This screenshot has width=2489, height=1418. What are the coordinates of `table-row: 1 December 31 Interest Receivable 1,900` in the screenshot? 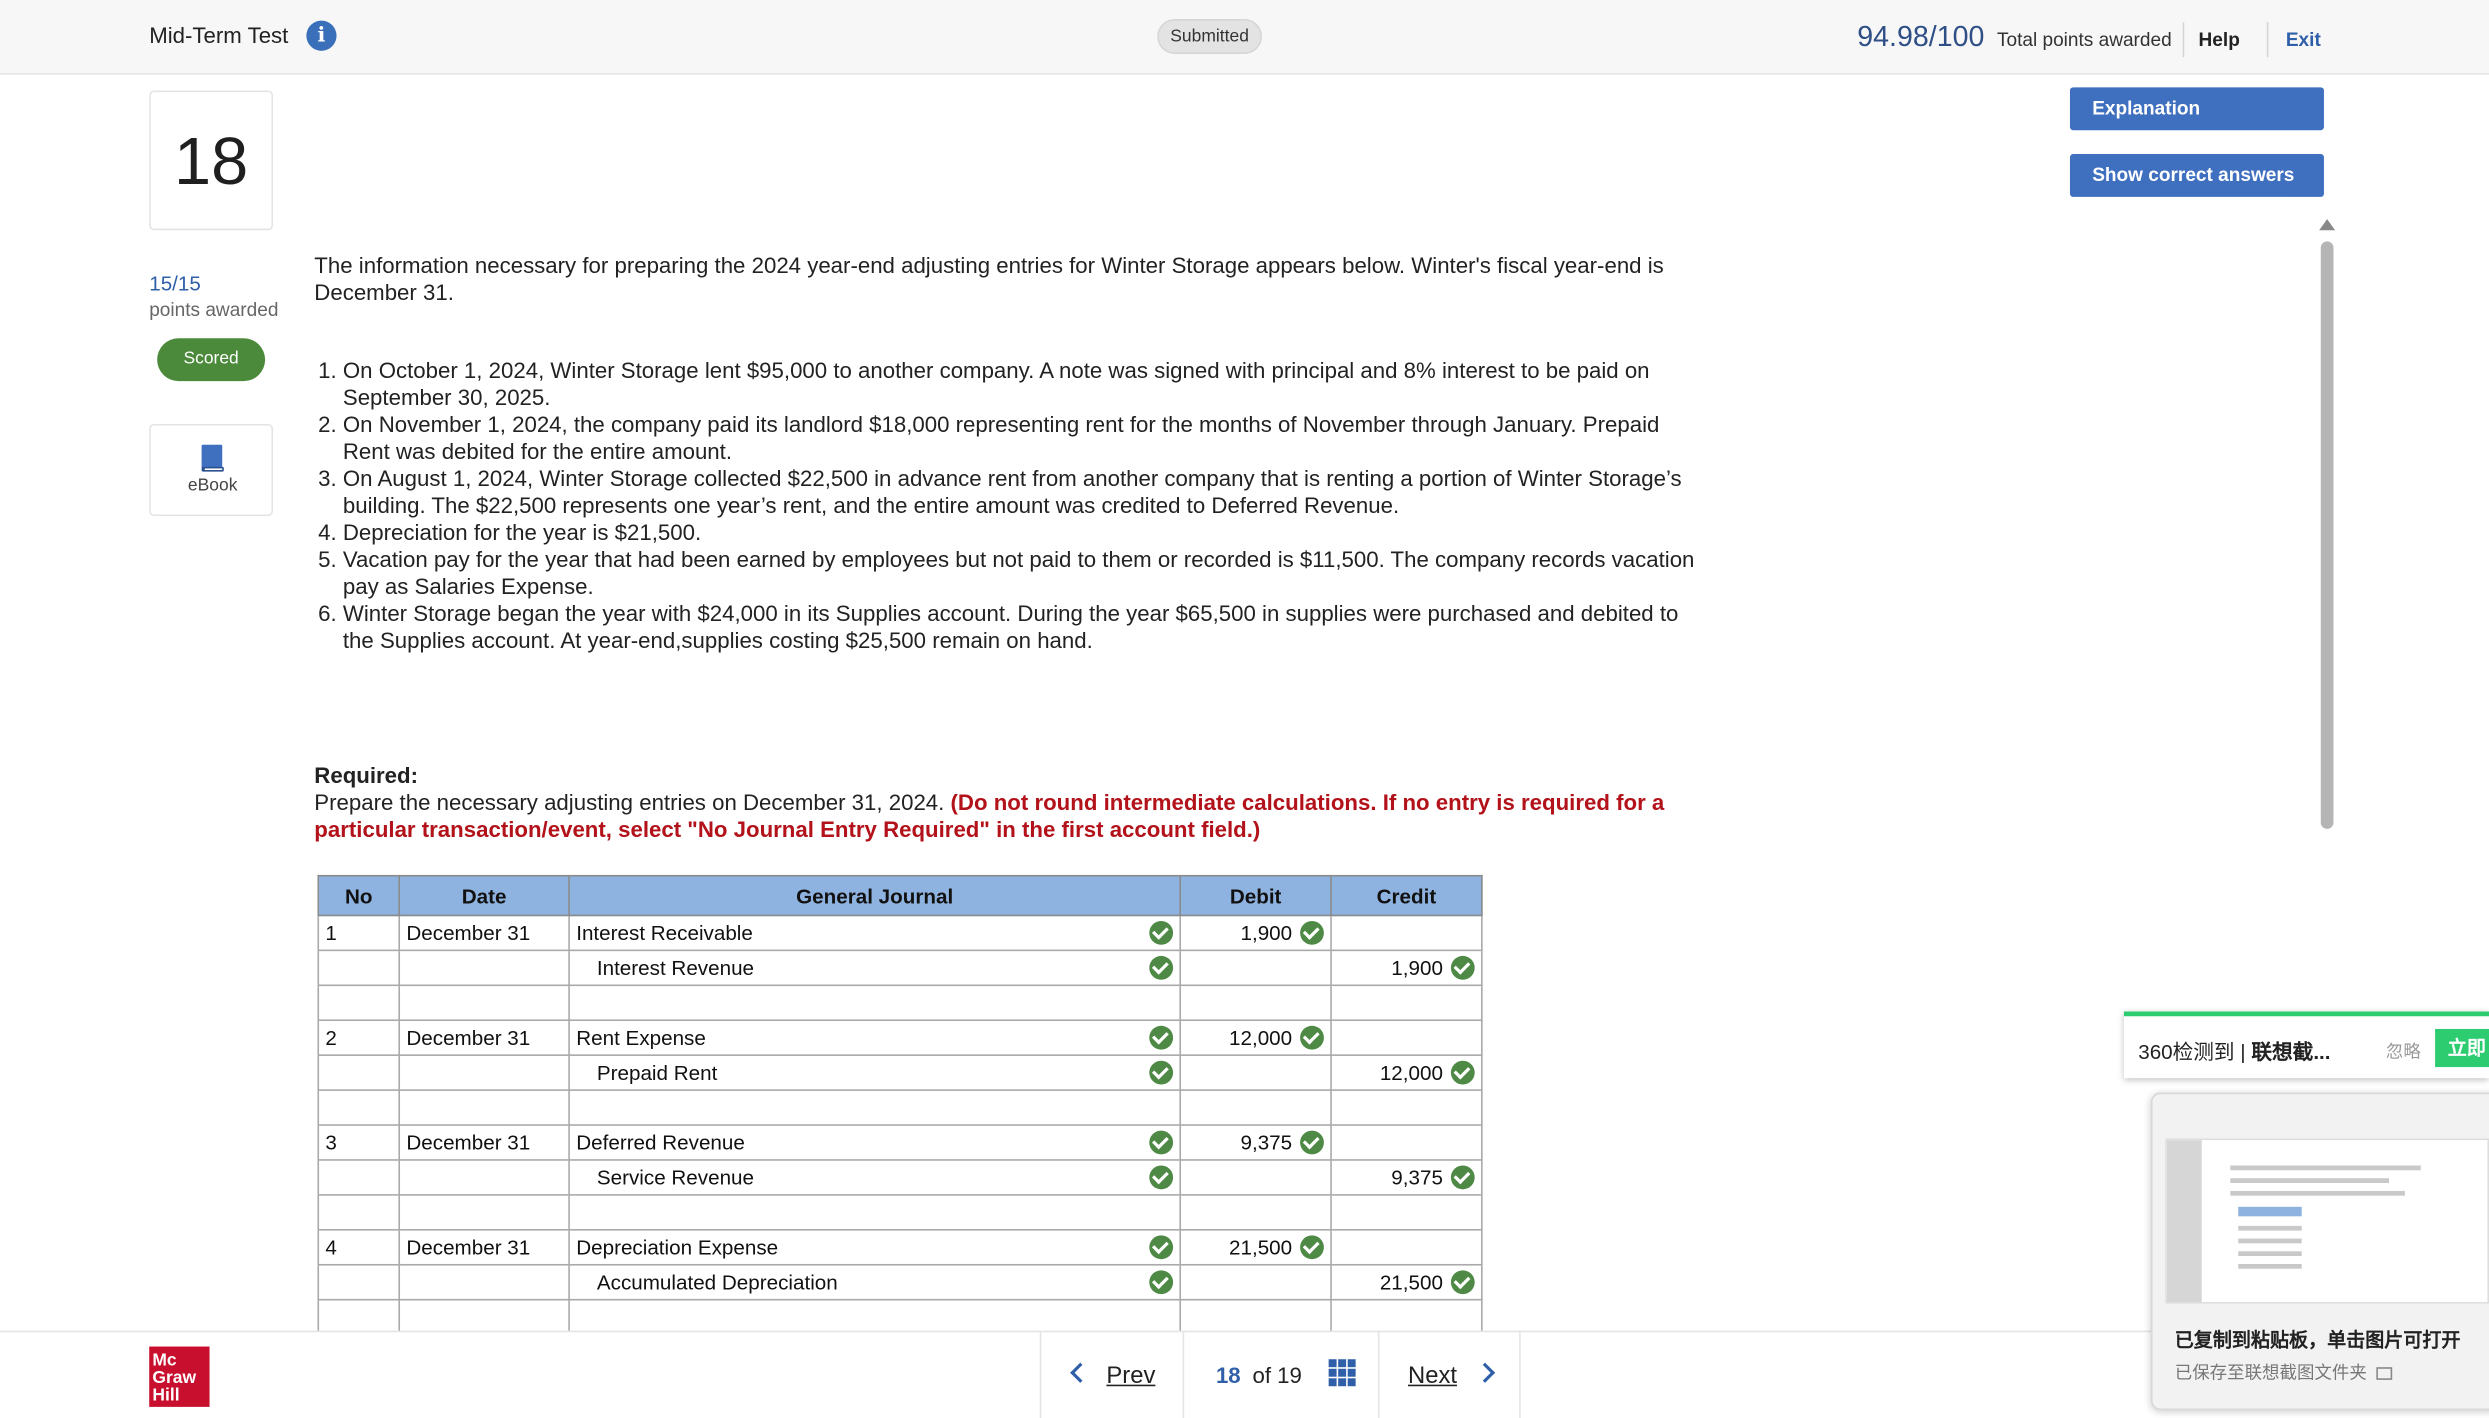 It's located at (900, 933).